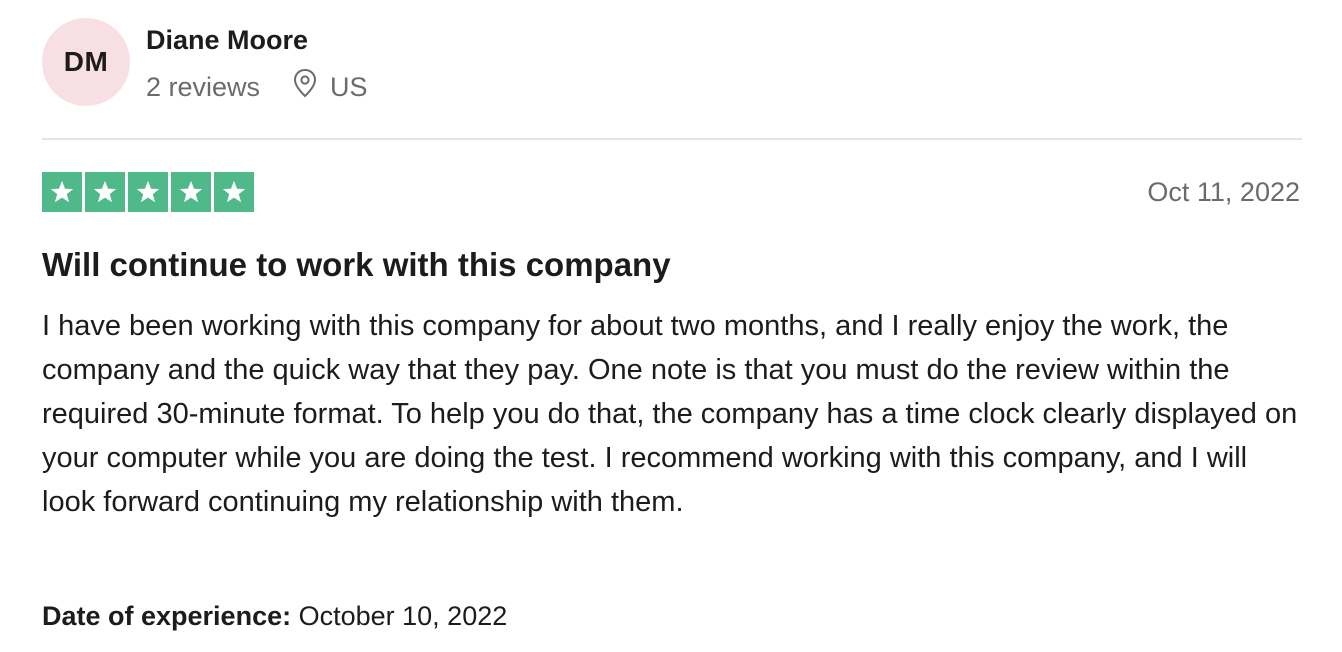  I want to click on reviewer-header: DM Diane Moore 2 reviews US, so click(205, 62).